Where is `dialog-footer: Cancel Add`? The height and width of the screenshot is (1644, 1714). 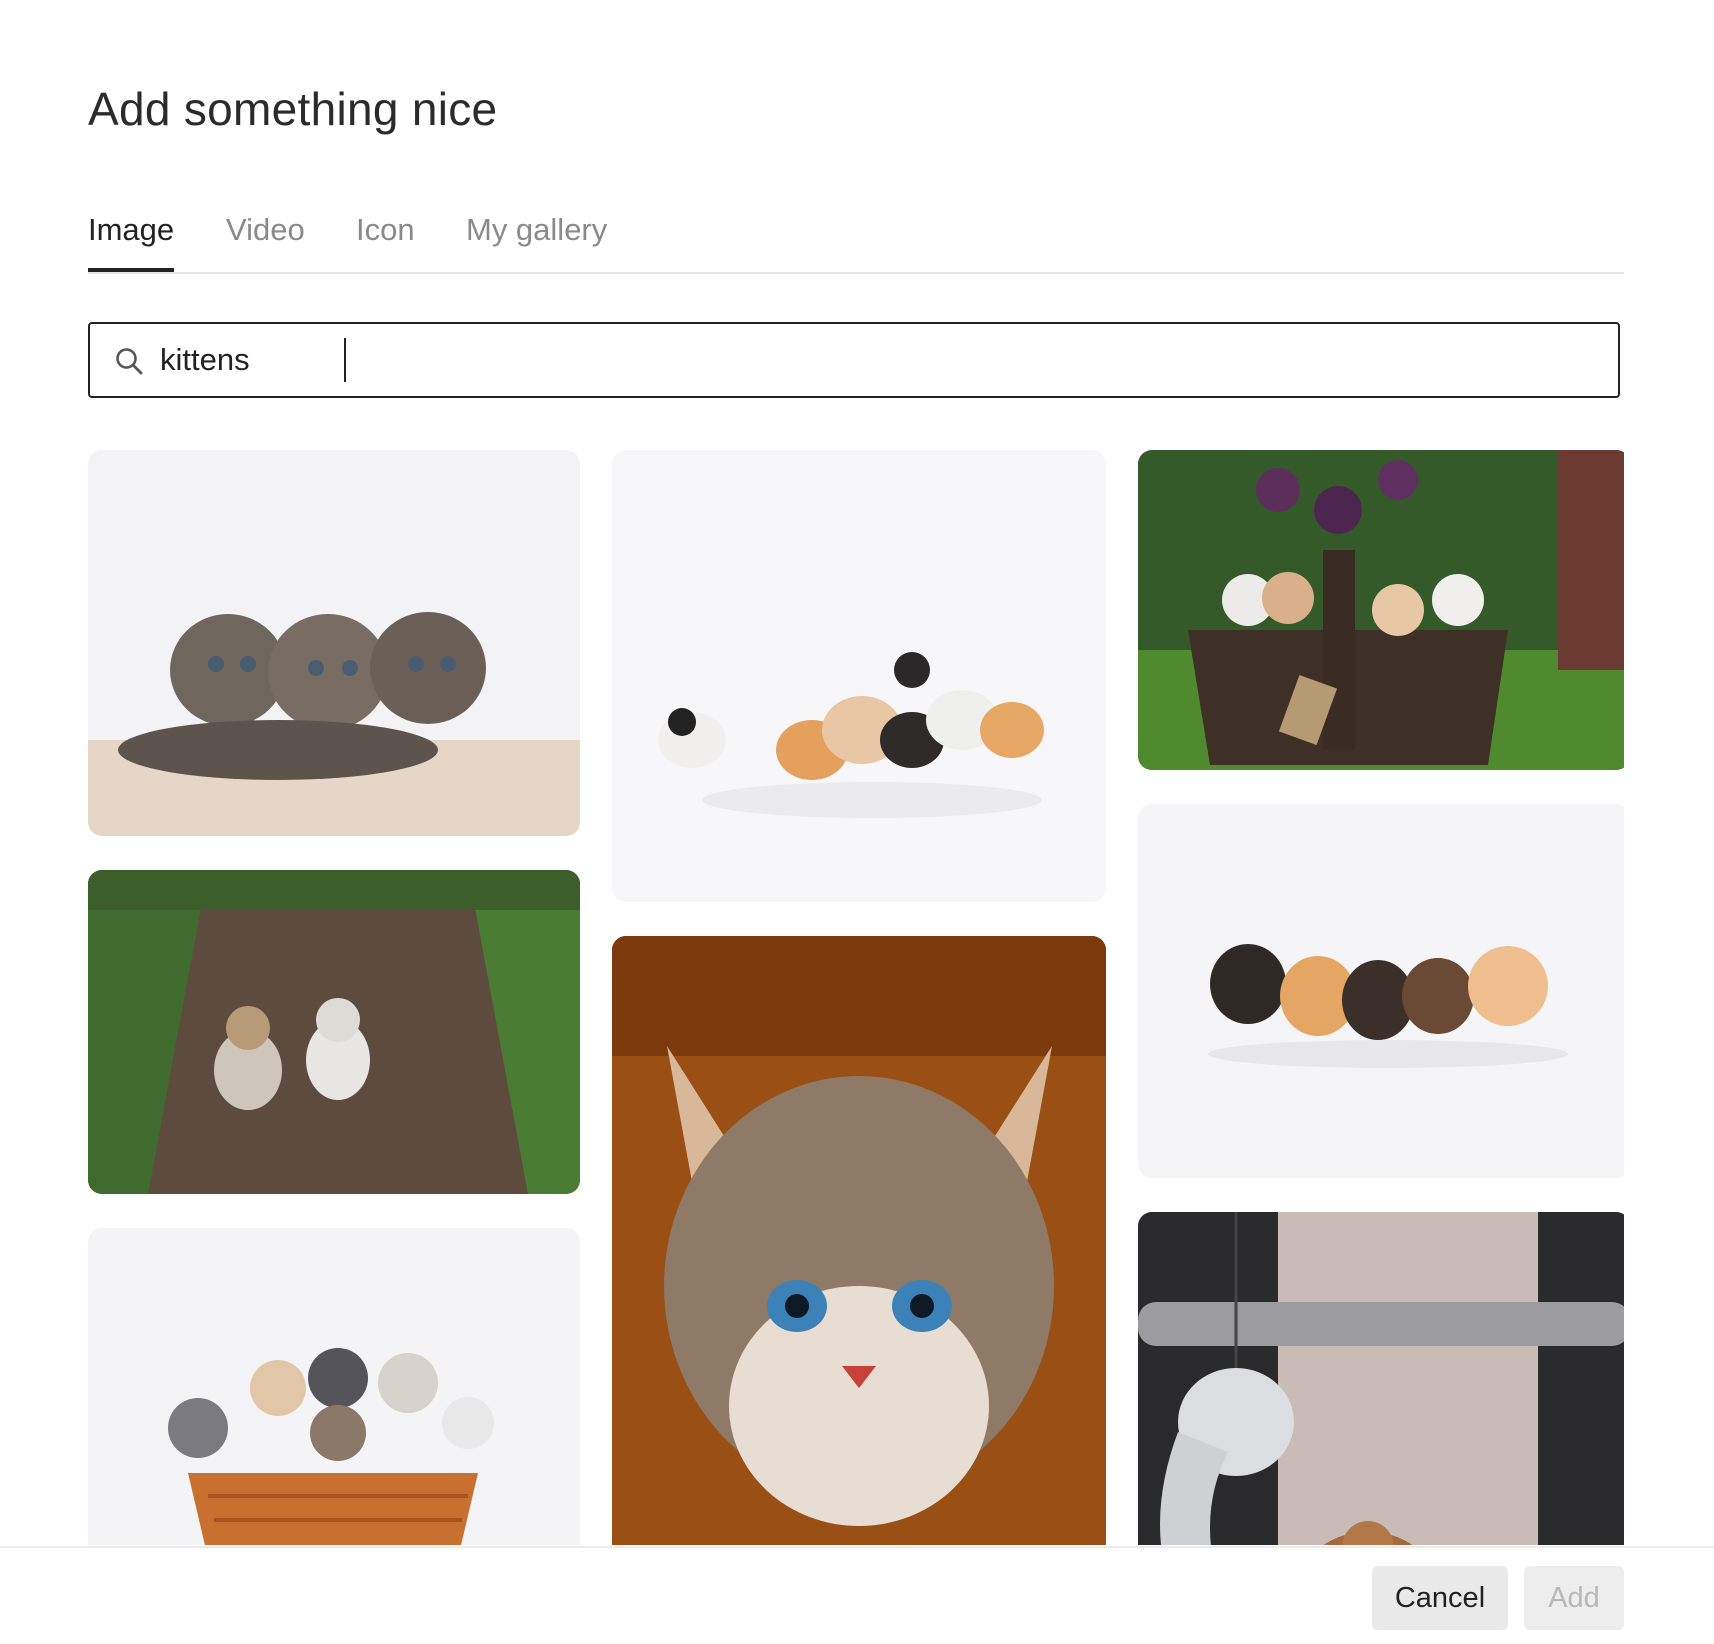 dialog-footer: Cancel Add is located at coordinates (857, 1595).